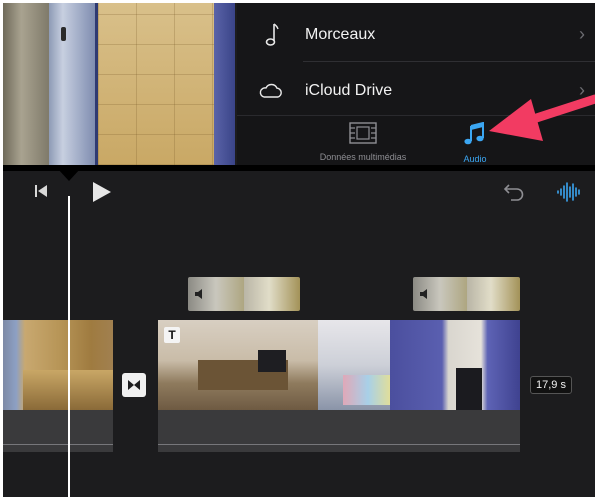 Image resolution: width=597 pixels, height=499 pixels. I want to click on playhead-line, so click(69, 346).